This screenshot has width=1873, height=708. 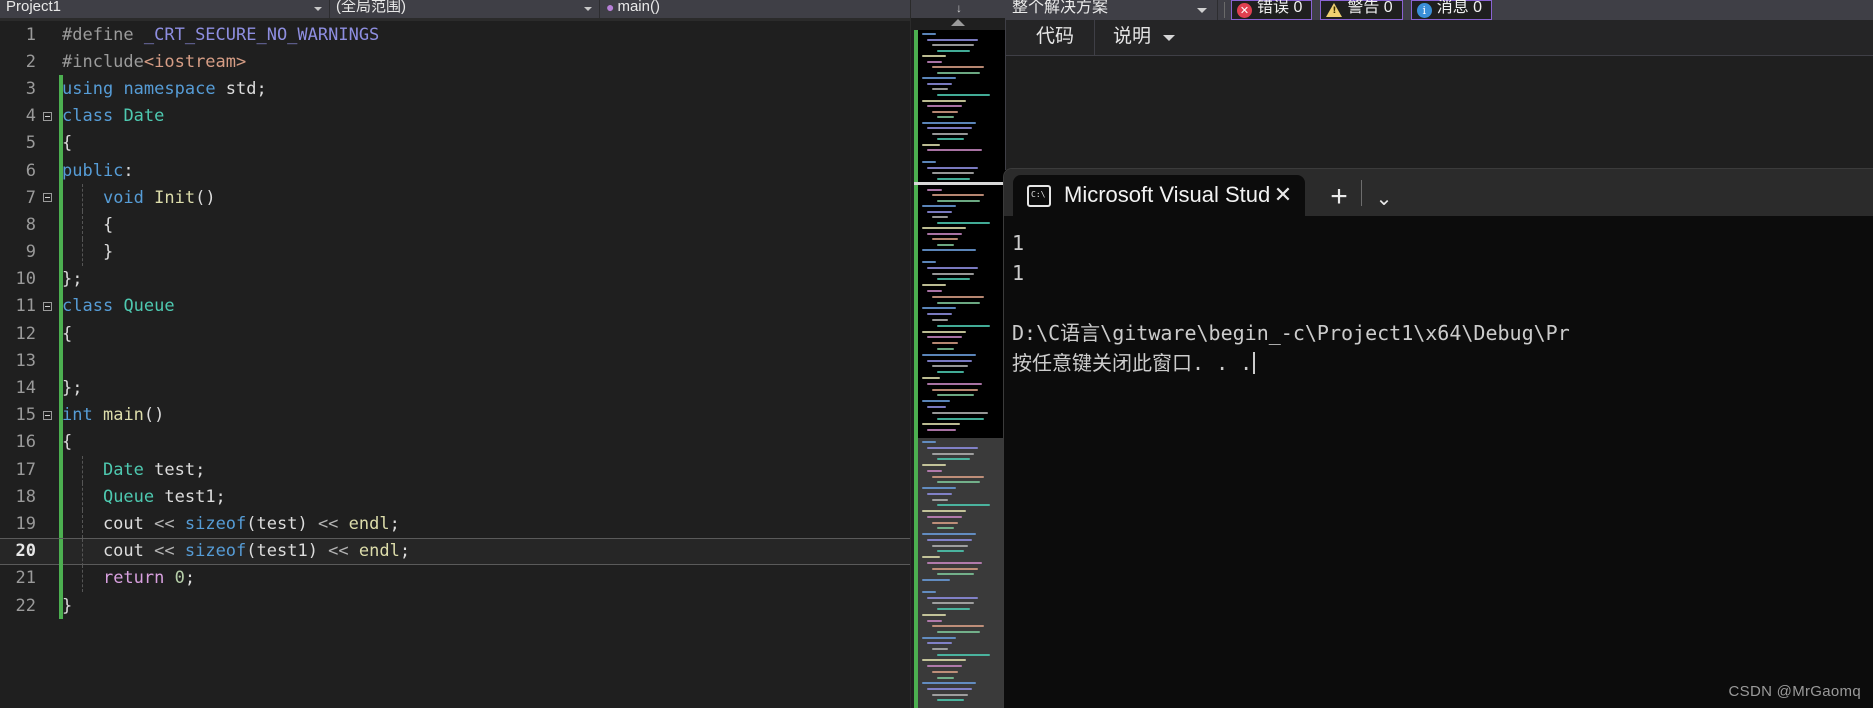 I want to click on code-line: 10};, so click(x=455, y=279).